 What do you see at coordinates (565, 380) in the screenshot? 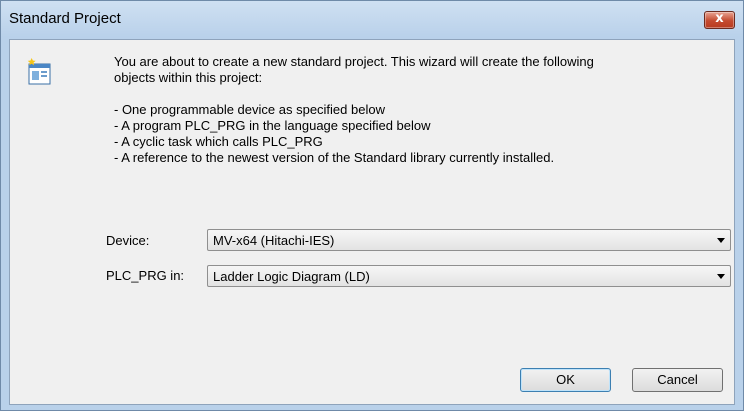
I see `ok-button: OK` at bounding box center [565, 380].